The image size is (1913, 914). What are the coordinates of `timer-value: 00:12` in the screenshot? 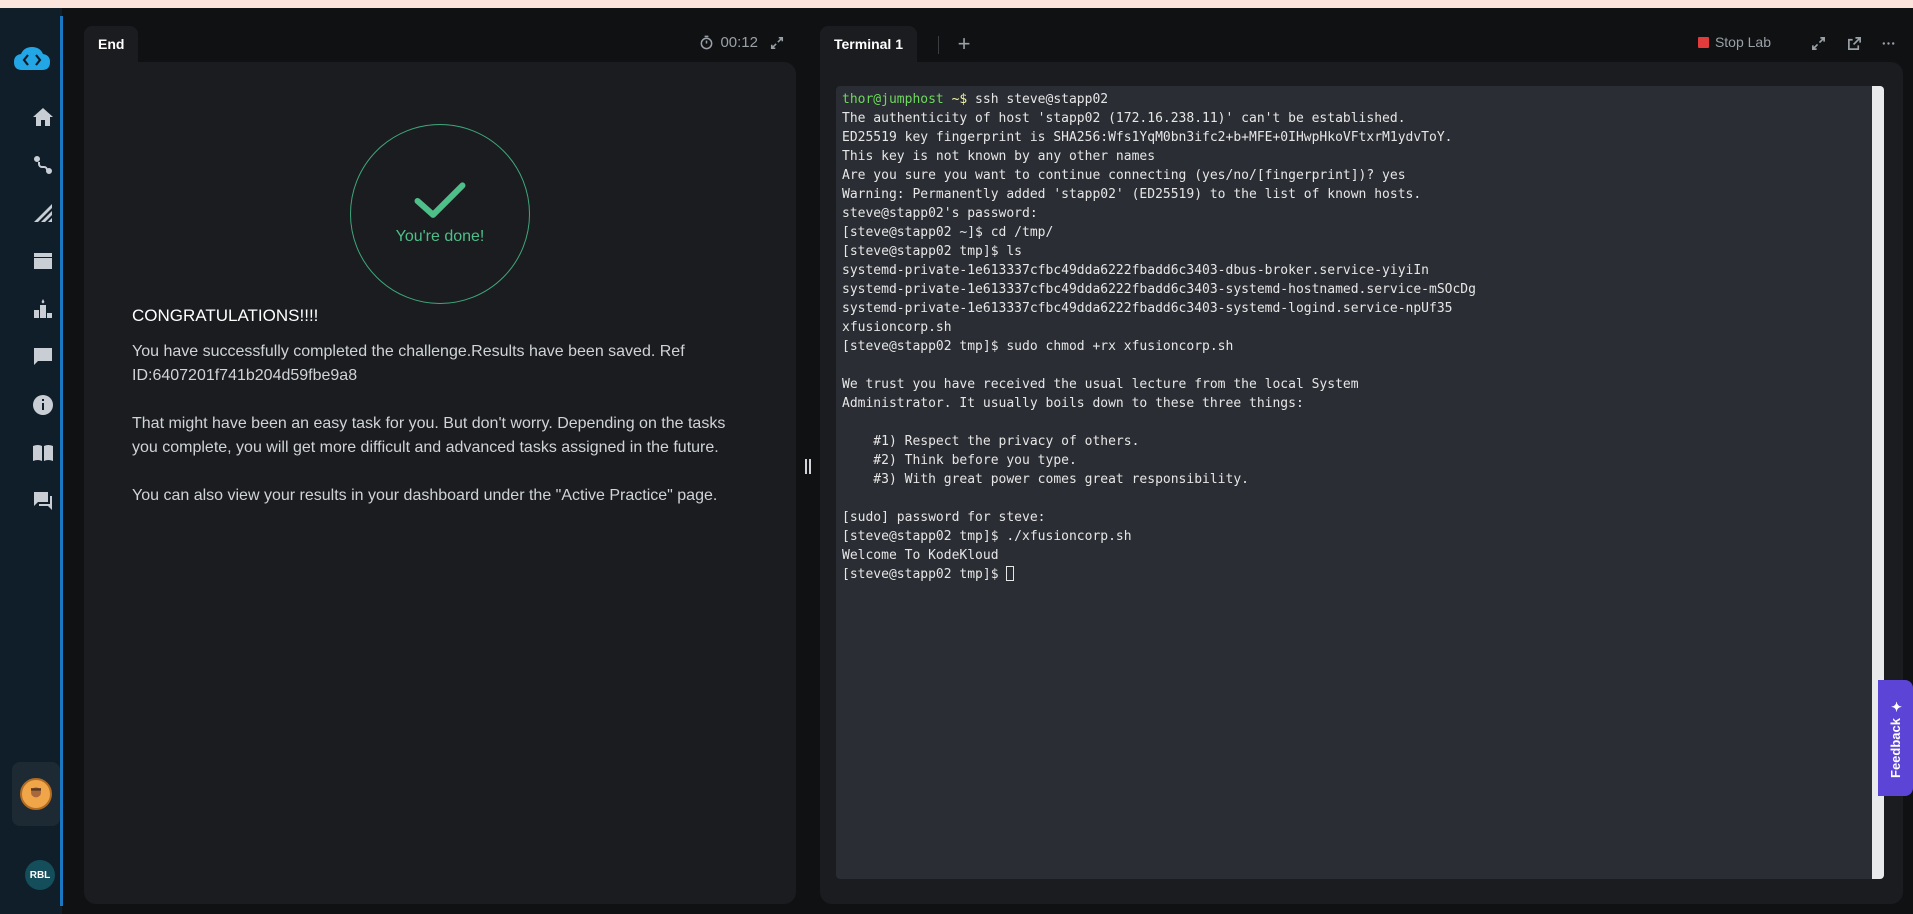 It's located at (739, 42).